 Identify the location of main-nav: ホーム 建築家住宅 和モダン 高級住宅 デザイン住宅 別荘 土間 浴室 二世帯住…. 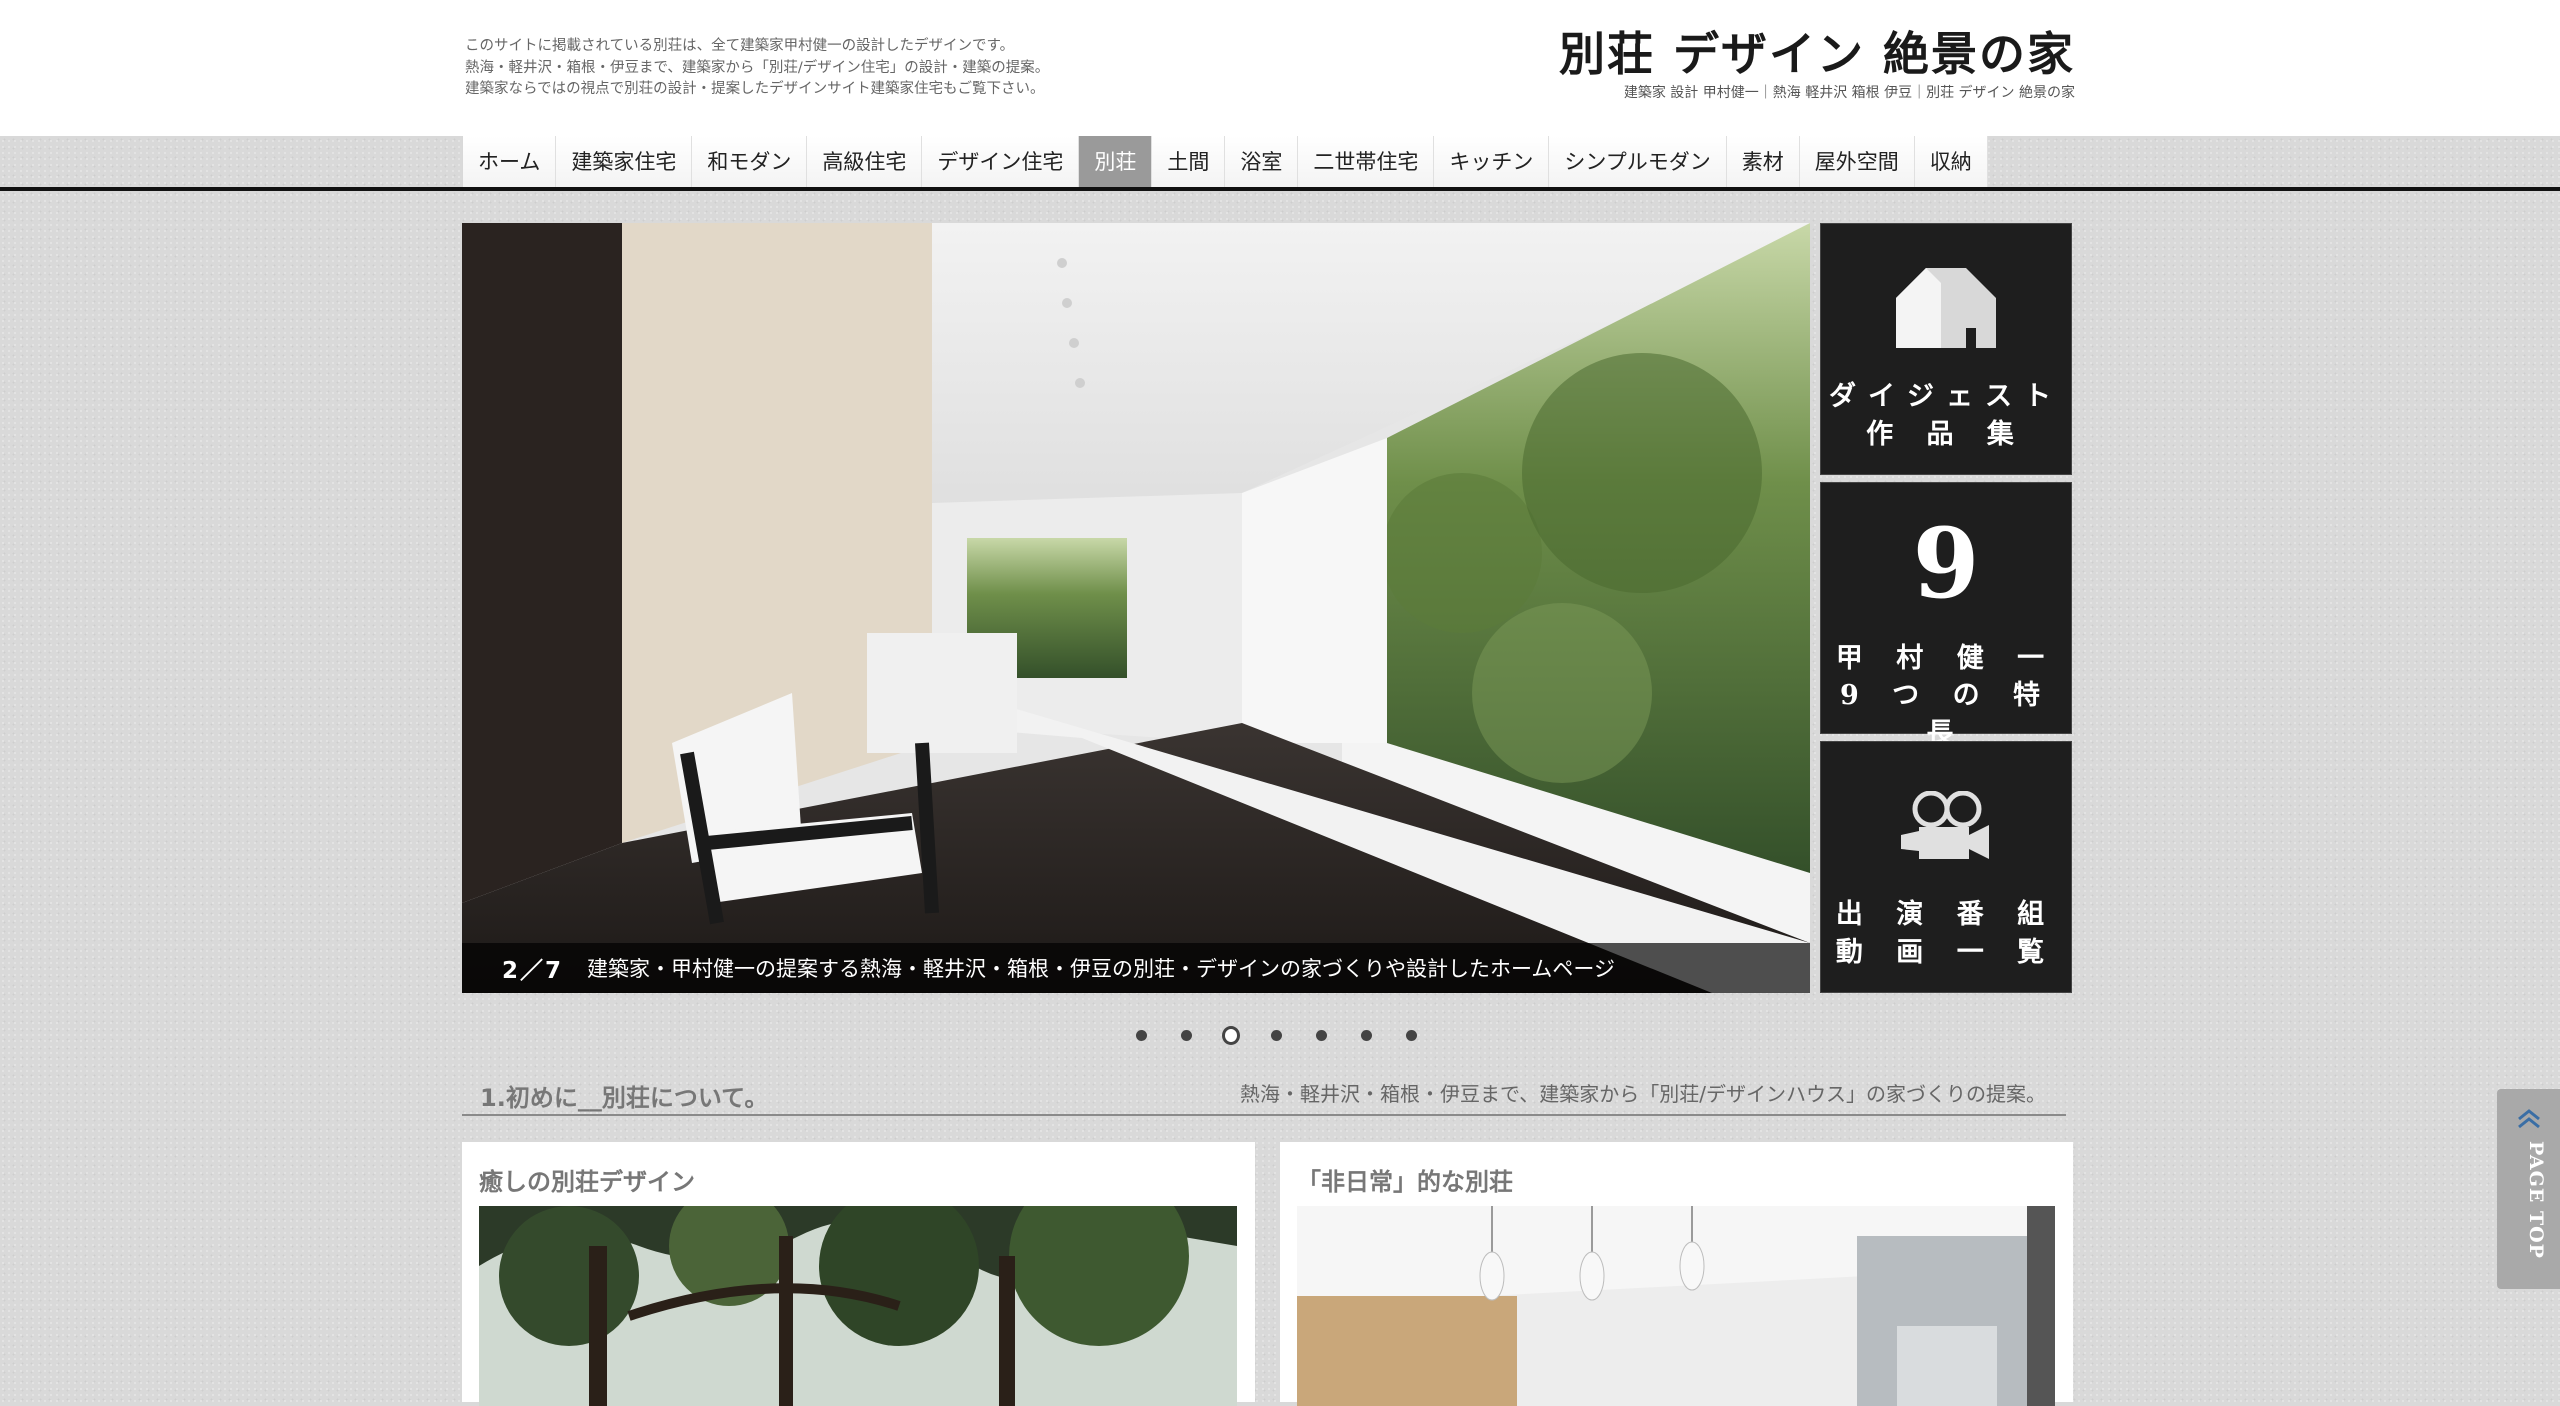
(1225, 162).